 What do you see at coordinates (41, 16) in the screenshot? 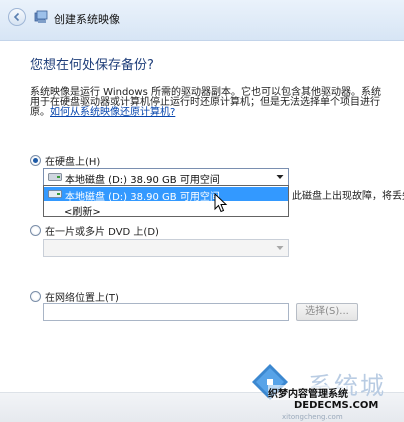
I see `backup-app-icon` at bounding box center [41, 16].